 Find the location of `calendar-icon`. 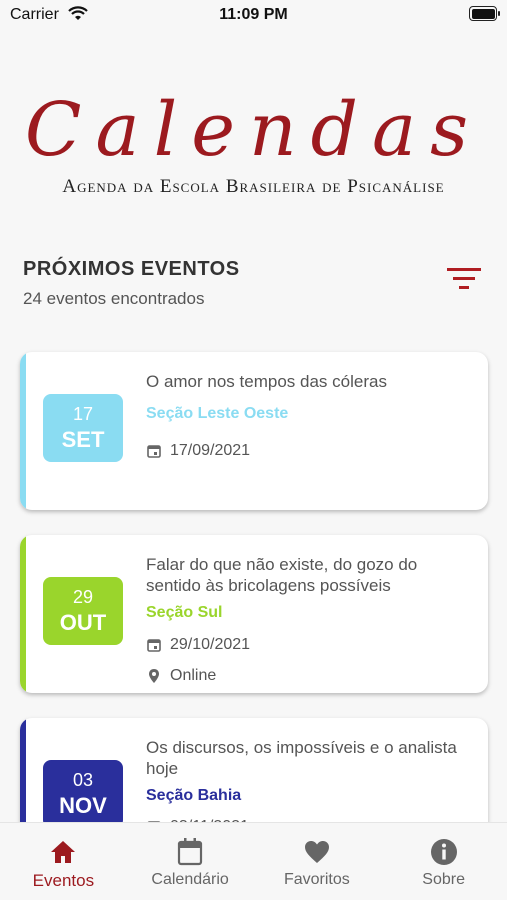

calendar-icon is located at coordinates (190, 852).